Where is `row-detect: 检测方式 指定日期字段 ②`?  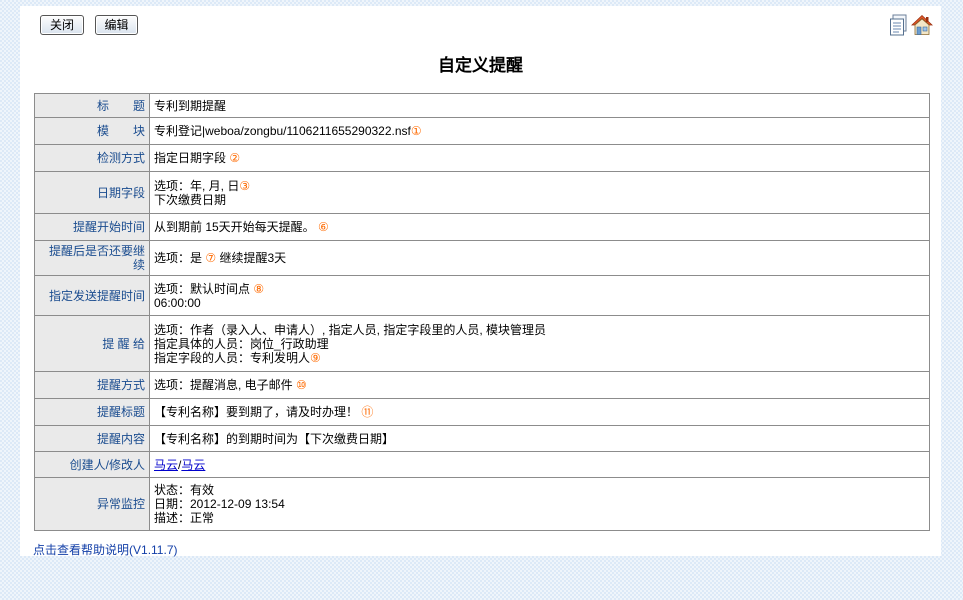 row-detect: 检测方式 指定日期字段 ② is located at coordinates (482, 158).